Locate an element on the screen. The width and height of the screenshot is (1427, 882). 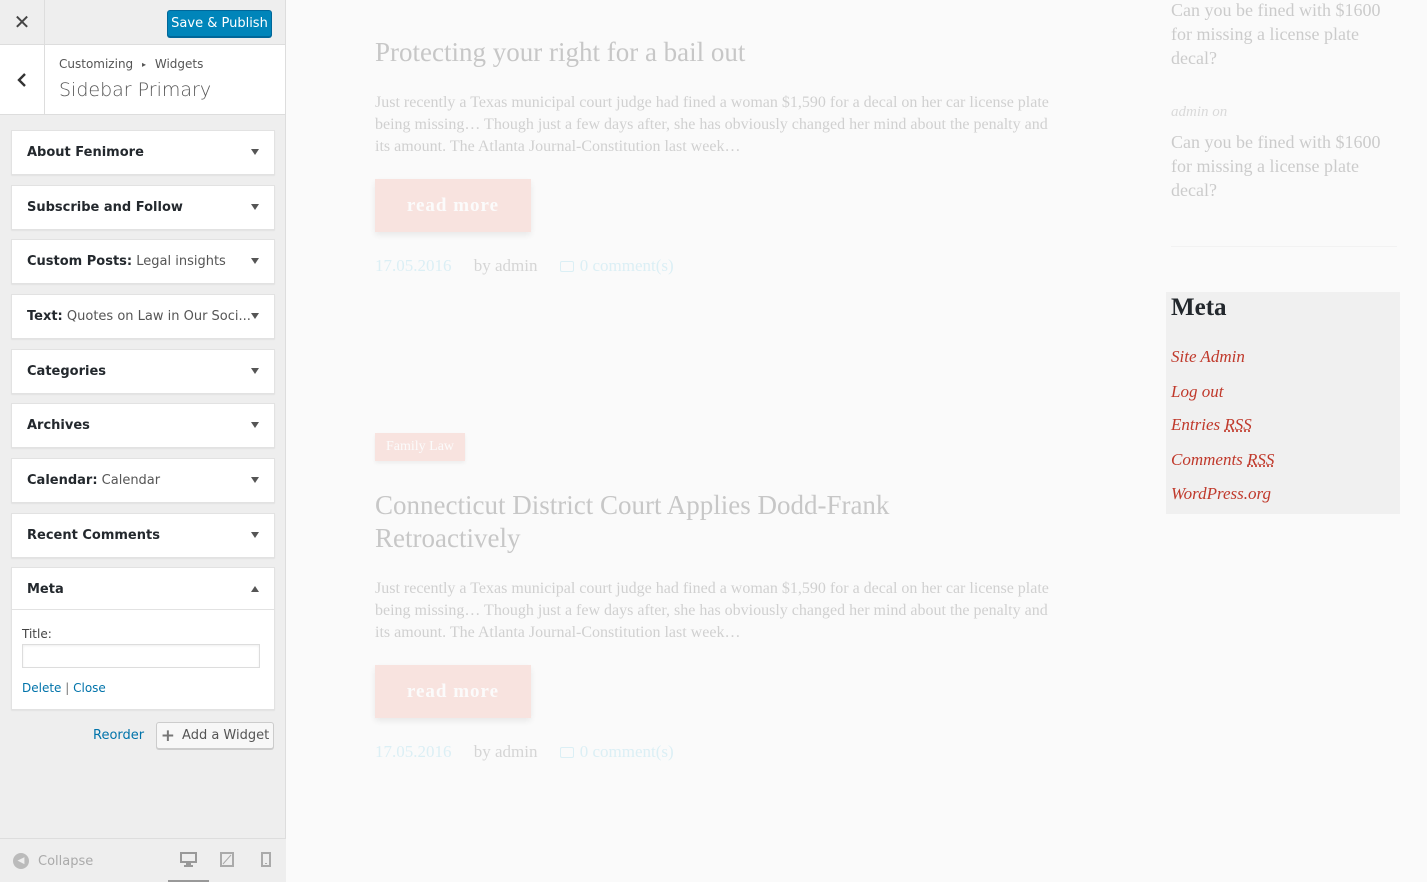
widget-archives: Archives is located at coordinates (143, 425).